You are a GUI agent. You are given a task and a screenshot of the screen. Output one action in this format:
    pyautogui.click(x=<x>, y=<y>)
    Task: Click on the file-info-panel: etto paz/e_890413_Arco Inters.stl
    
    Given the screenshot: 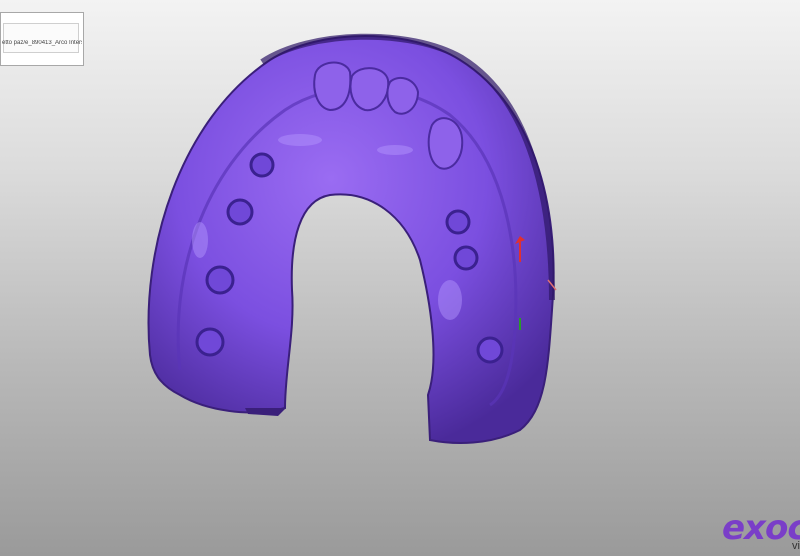 What is the action you would take?
    pyautogui.click(x=42, y=39)
    